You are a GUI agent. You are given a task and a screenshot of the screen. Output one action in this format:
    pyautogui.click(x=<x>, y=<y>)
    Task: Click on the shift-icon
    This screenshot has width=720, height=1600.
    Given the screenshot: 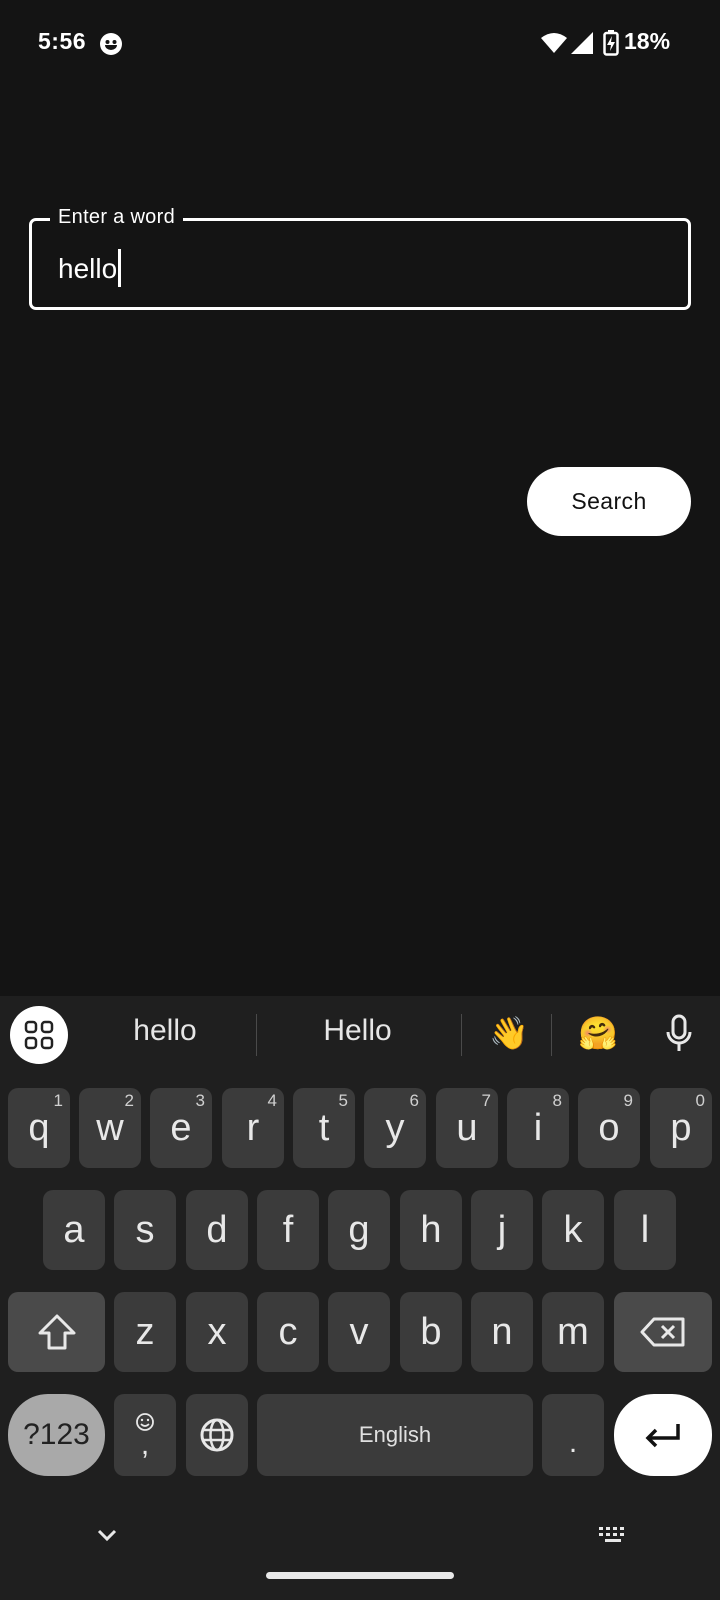 What is the action you would take?
    pyautogui.click(x=56, y=1332)
    